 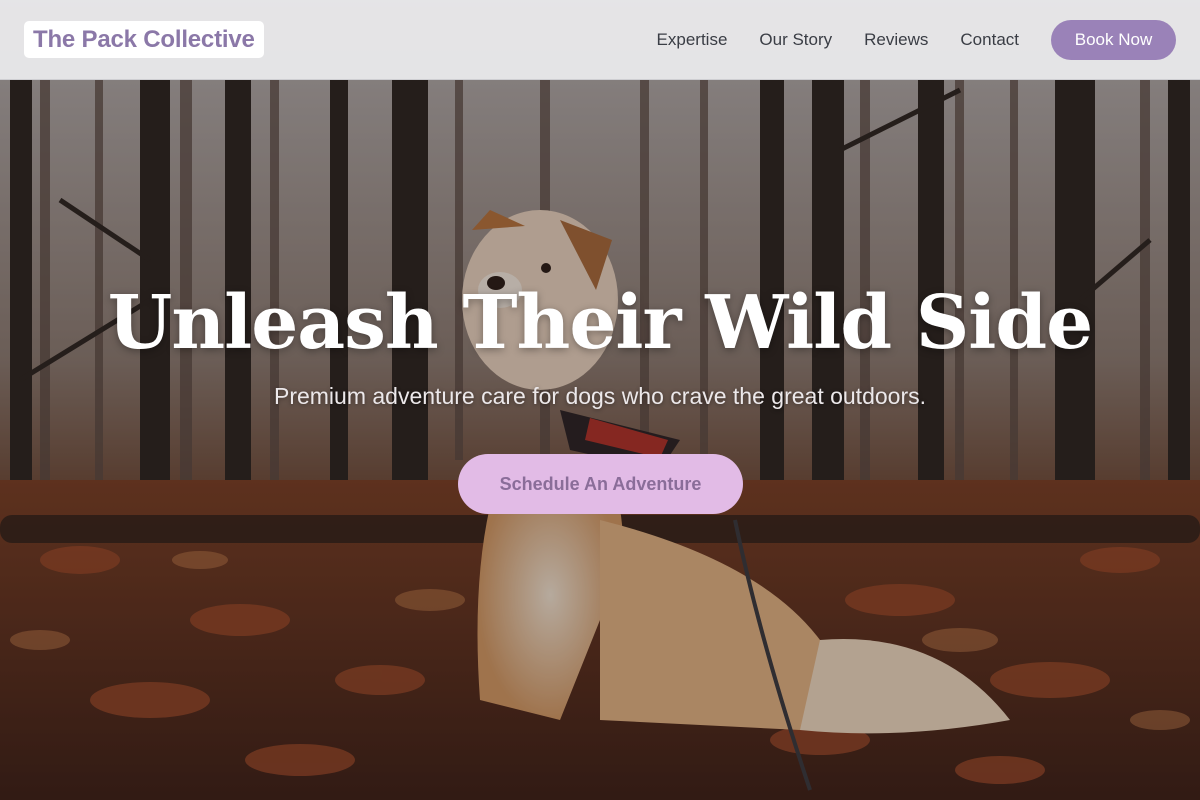 What do you see at coordinates (600, 323) in the screenshot?
I see `hero-title: Unleash Their Wild Side` at bounding box center [600, 323].